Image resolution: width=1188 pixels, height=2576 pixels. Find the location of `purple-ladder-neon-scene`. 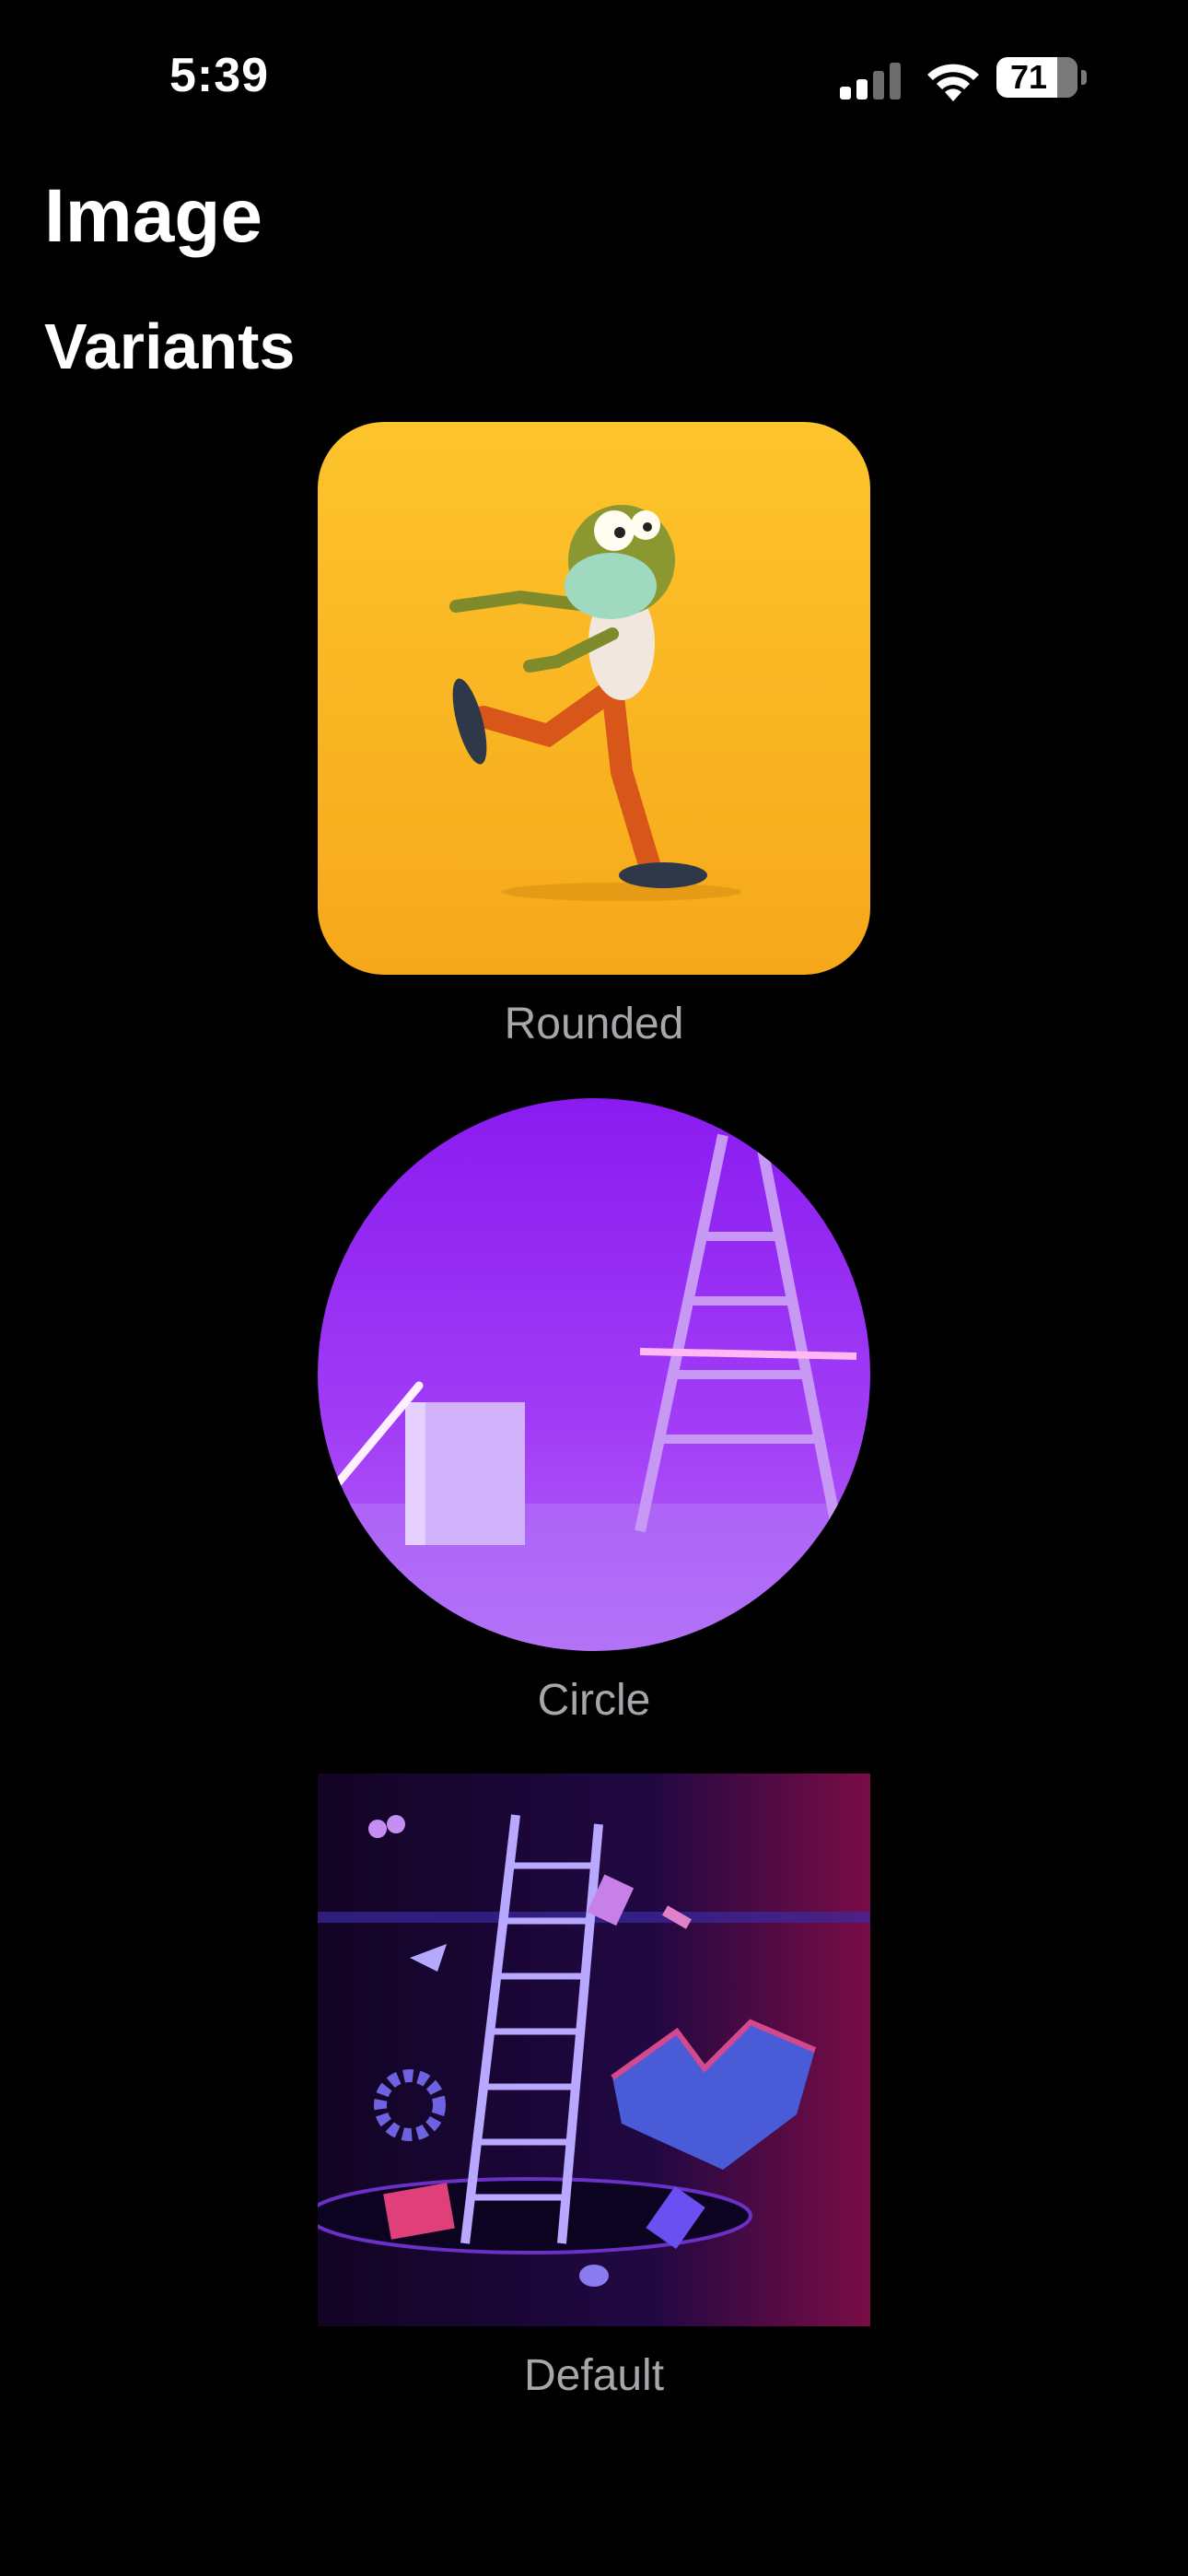

purple-ladder-neon-scene is located at coordinates (594, 1374).